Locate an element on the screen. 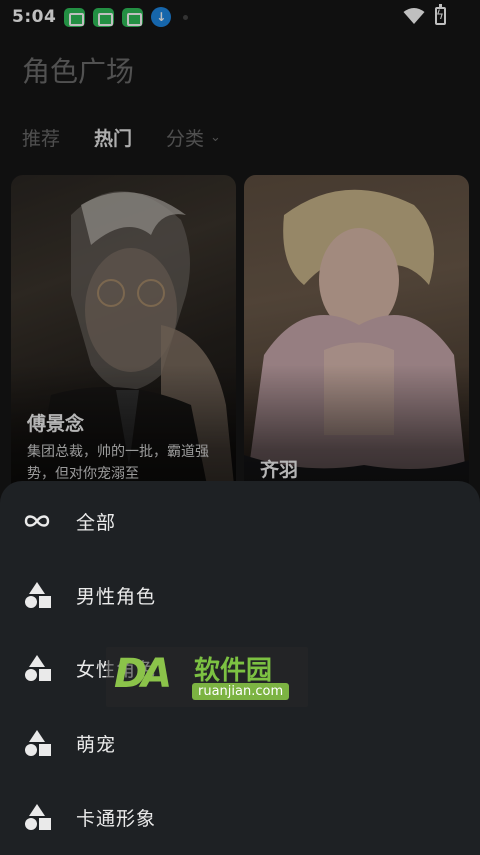  menu-item-label: 卡通形象 is located at coordinates (116, 818).